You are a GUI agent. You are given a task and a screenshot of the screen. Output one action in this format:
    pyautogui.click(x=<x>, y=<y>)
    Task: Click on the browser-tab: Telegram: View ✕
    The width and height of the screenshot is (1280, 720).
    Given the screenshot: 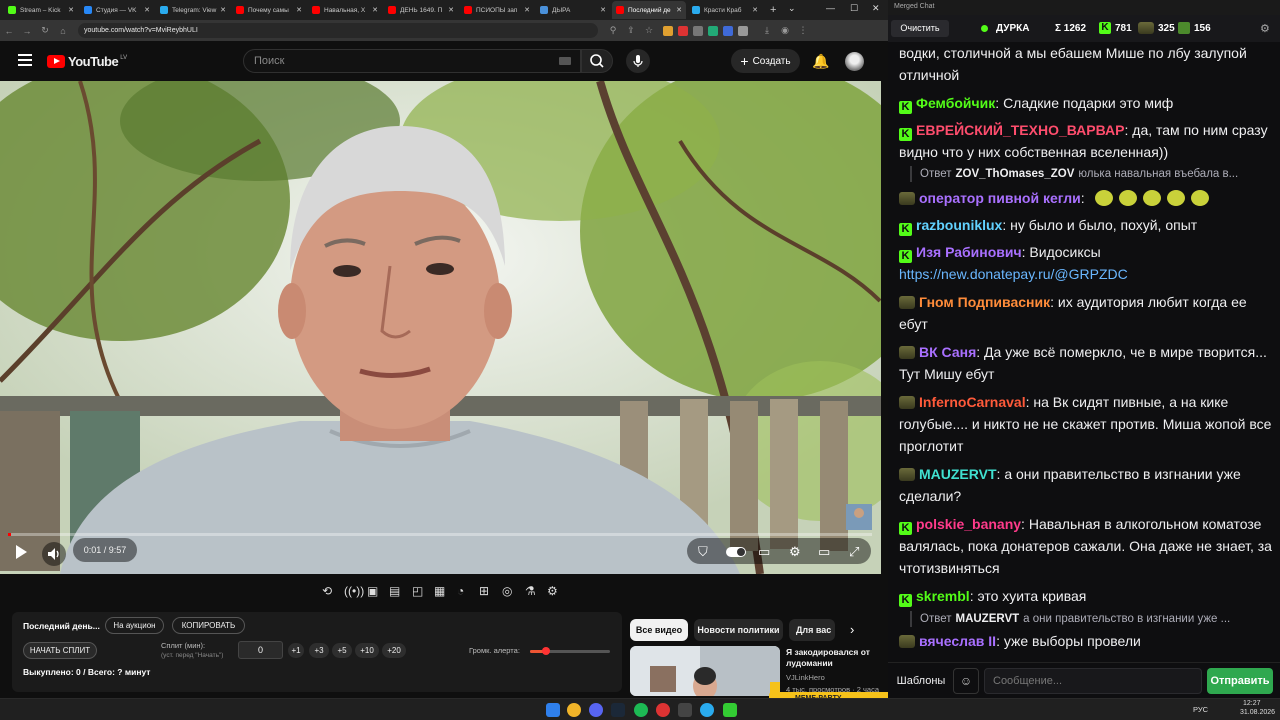 What is the action you would take?
    pyautogui.click(x=193, y=10)
    